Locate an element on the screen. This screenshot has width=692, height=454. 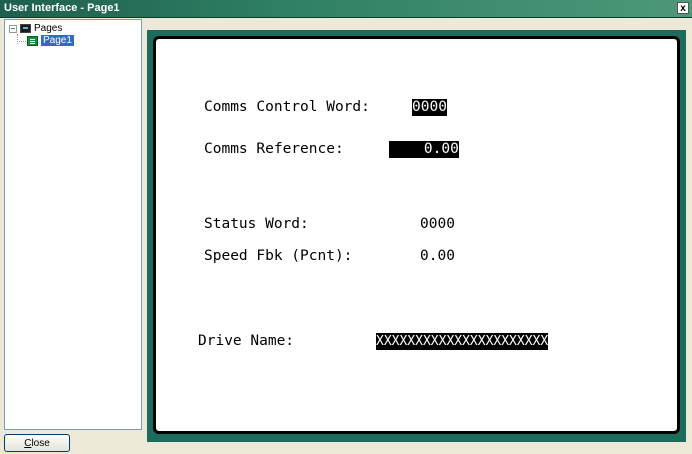
collapse-icon: − is located at coordinates (13, 28).